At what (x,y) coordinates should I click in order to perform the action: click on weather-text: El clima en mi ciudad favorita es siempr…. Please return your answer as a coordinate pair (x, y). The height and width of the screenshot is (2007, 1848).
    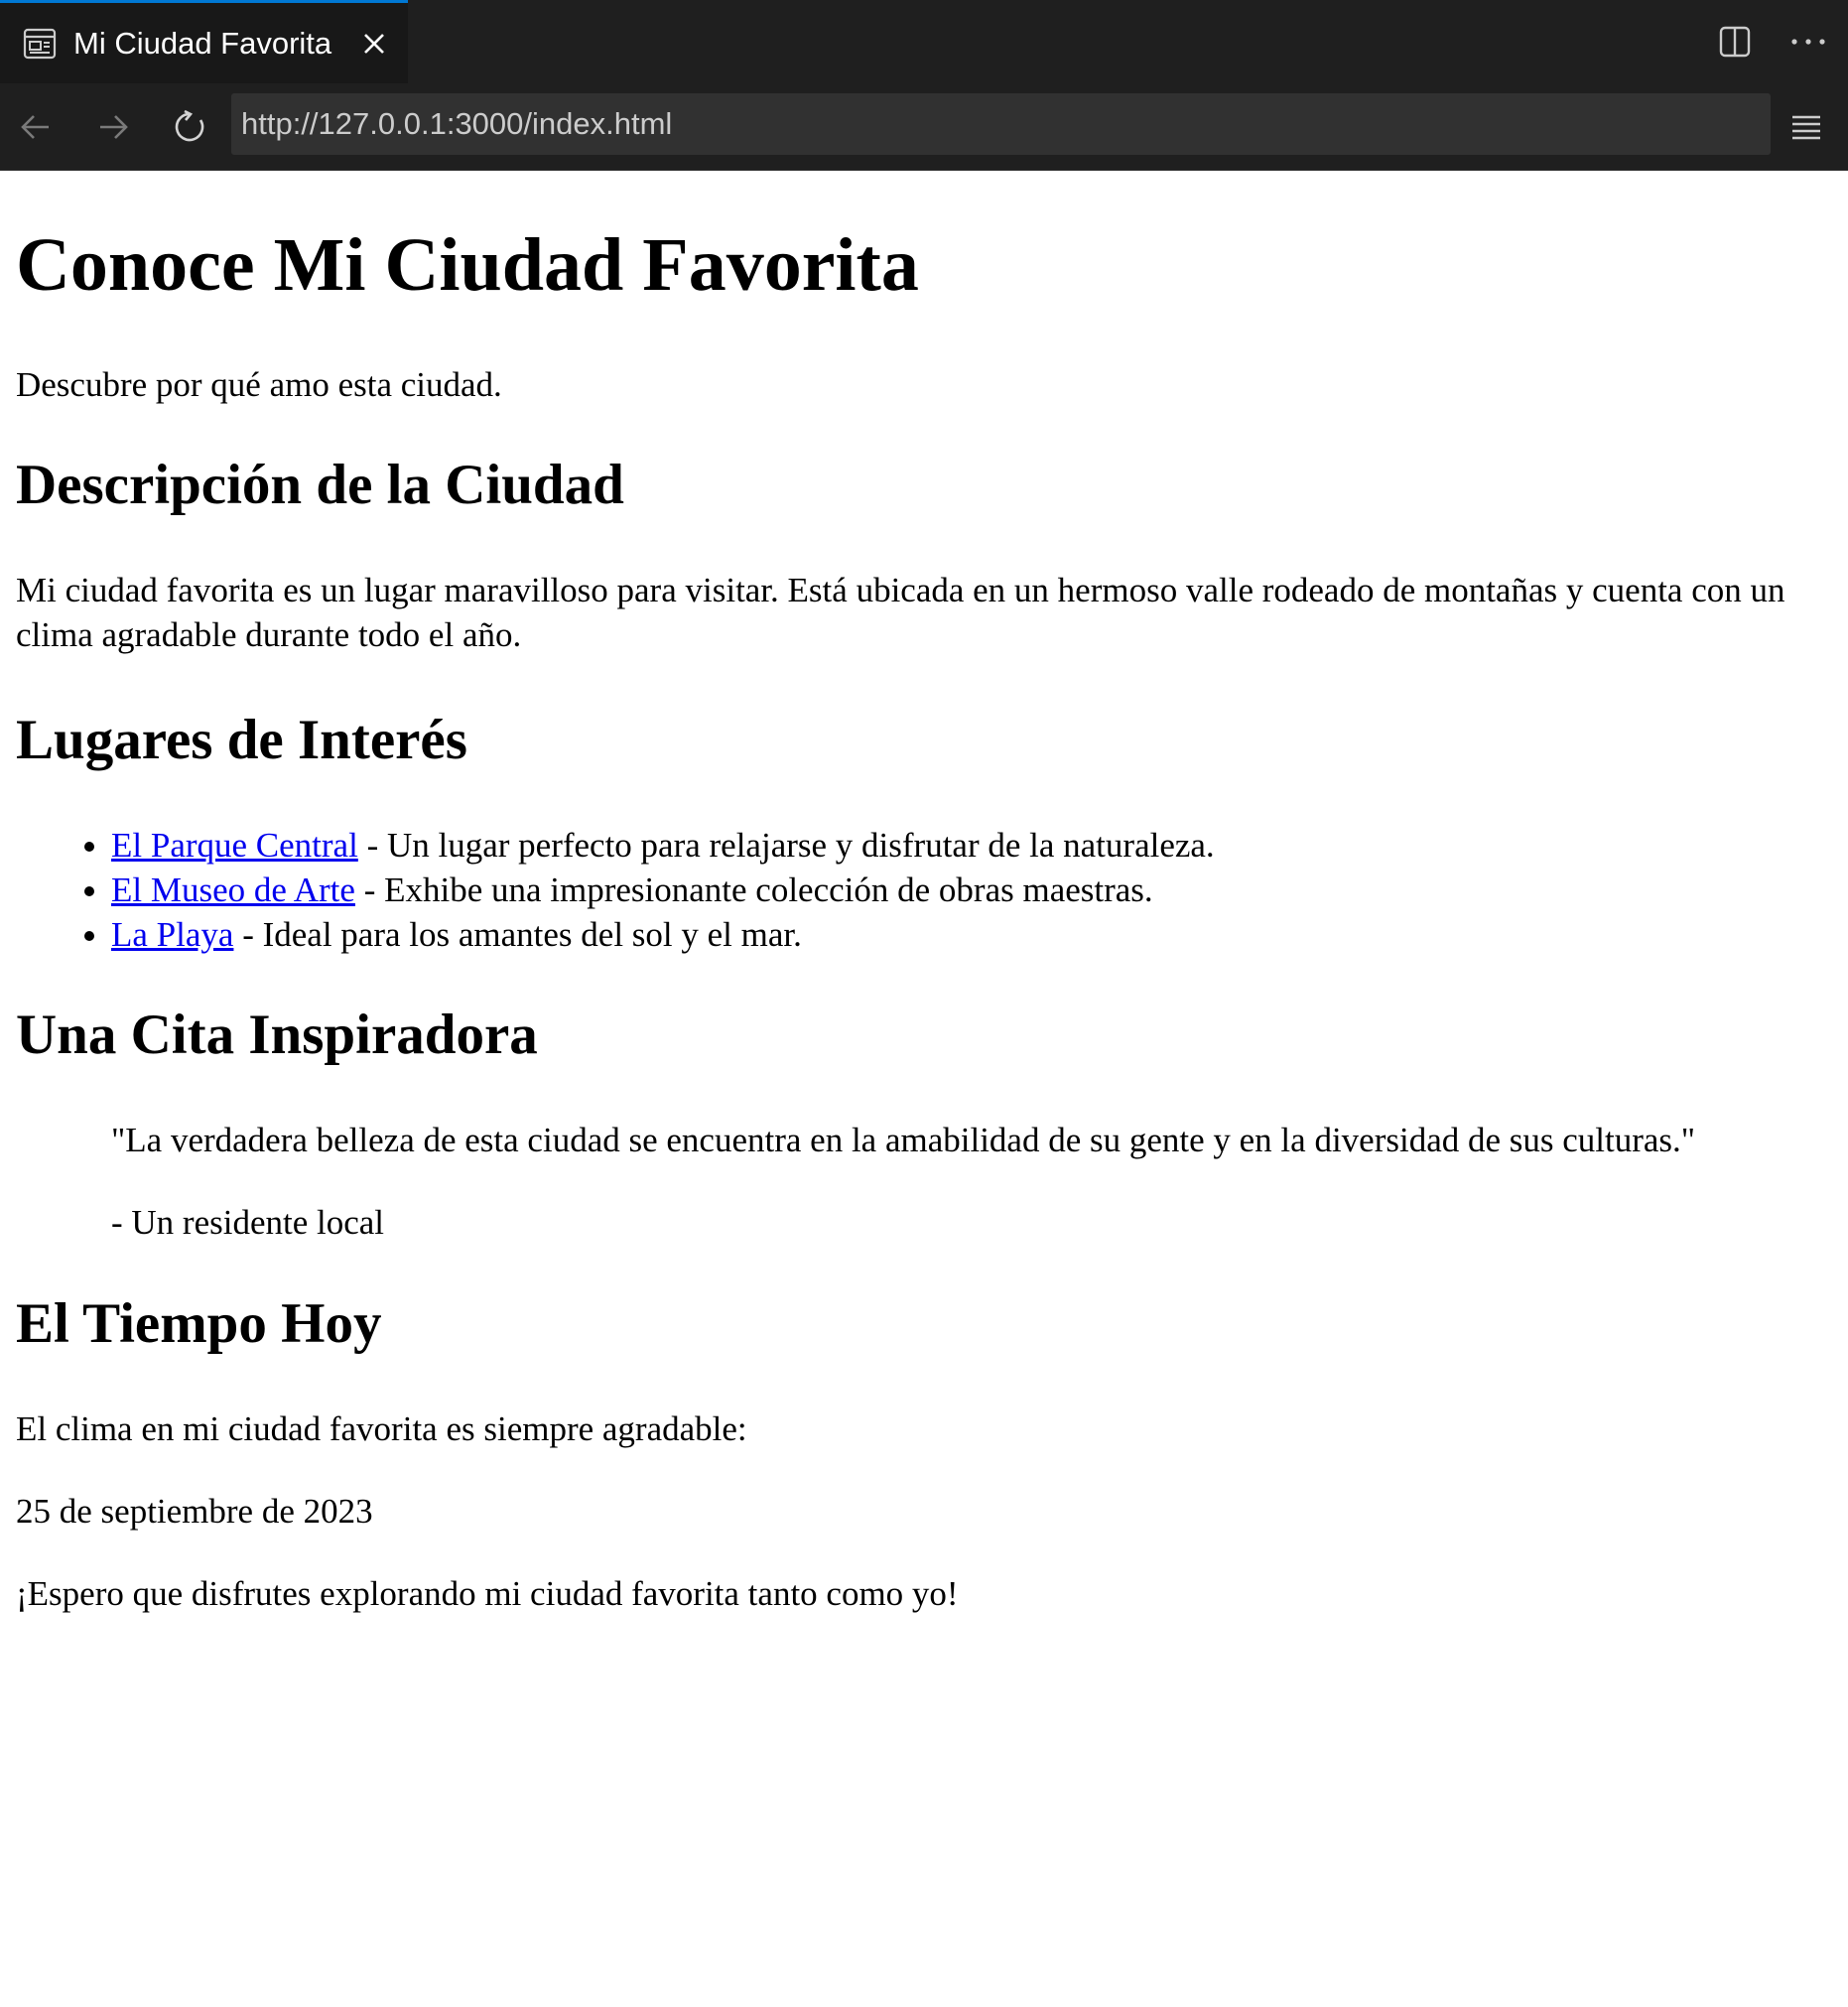
    Looking at the image, I should click on (381, 1429).